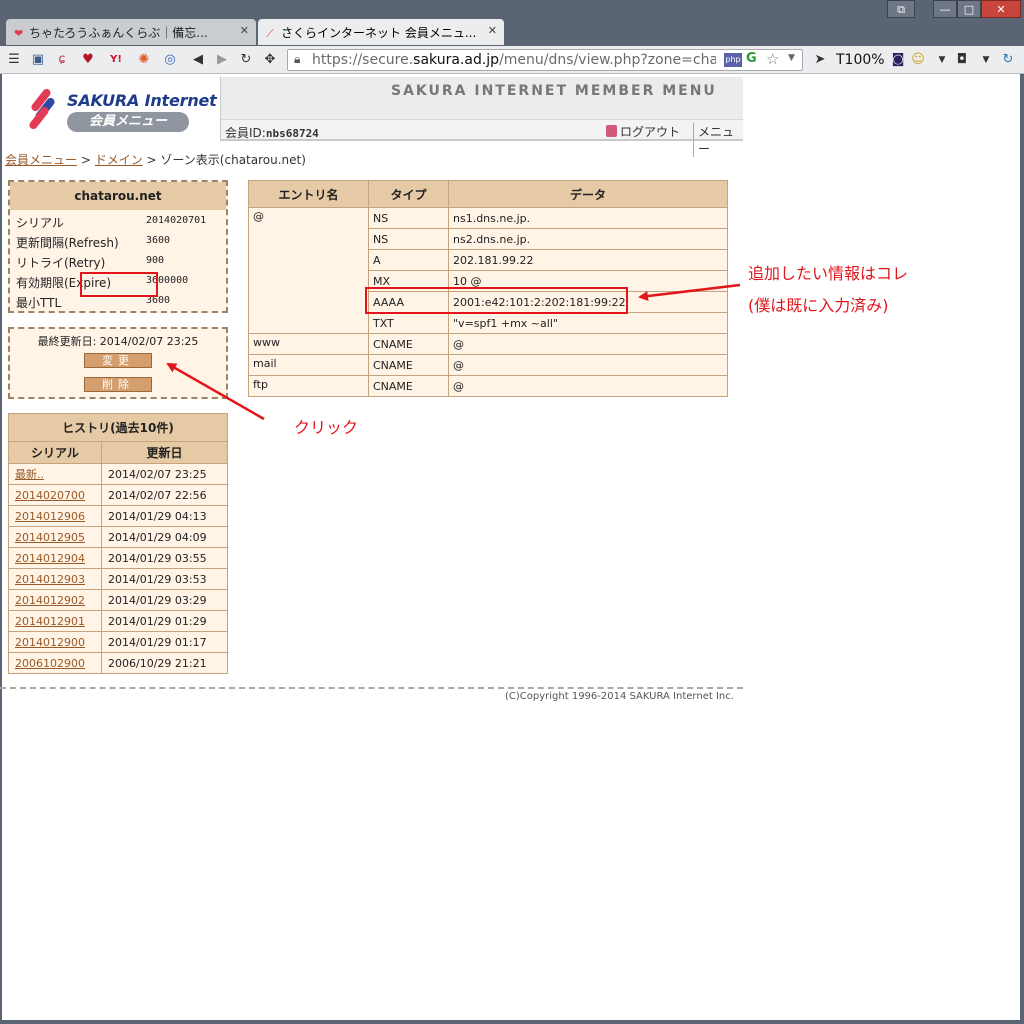 The height and width of the screenshot is (1024, 1024). I want to click on dns-entry-cell: ftp, so click(308, 386).